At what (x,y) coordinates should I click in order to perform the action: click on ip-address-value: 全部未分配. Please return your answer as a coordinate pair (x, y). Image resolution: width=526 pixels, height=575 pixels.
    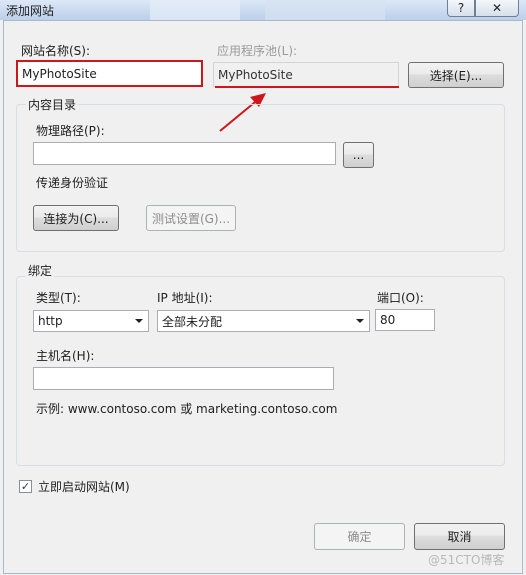
    Looking at the image, I should click on (192, 321).